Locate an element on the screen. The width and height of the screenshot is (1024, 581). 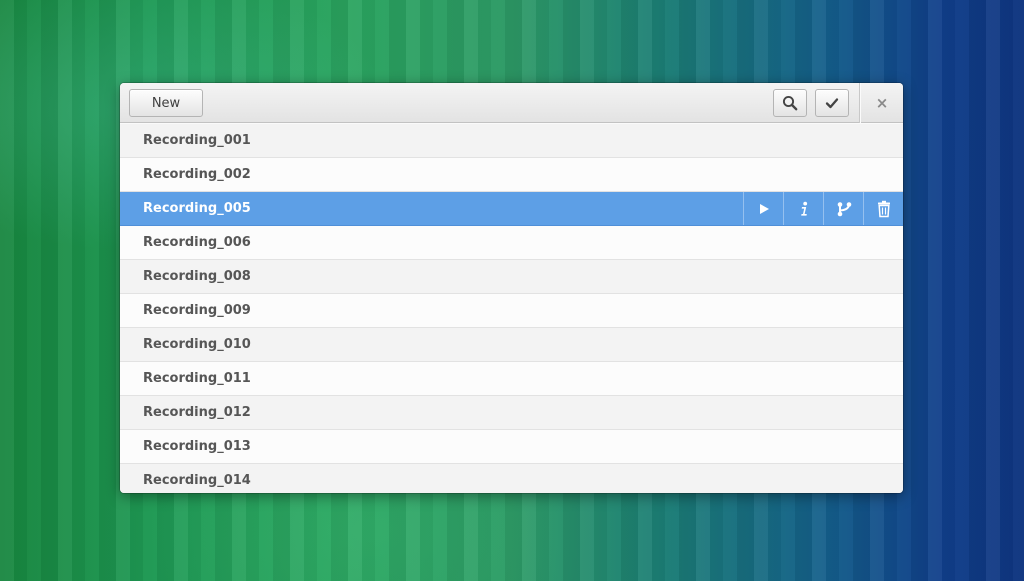
header-separator is located at coordinates (859, 103).